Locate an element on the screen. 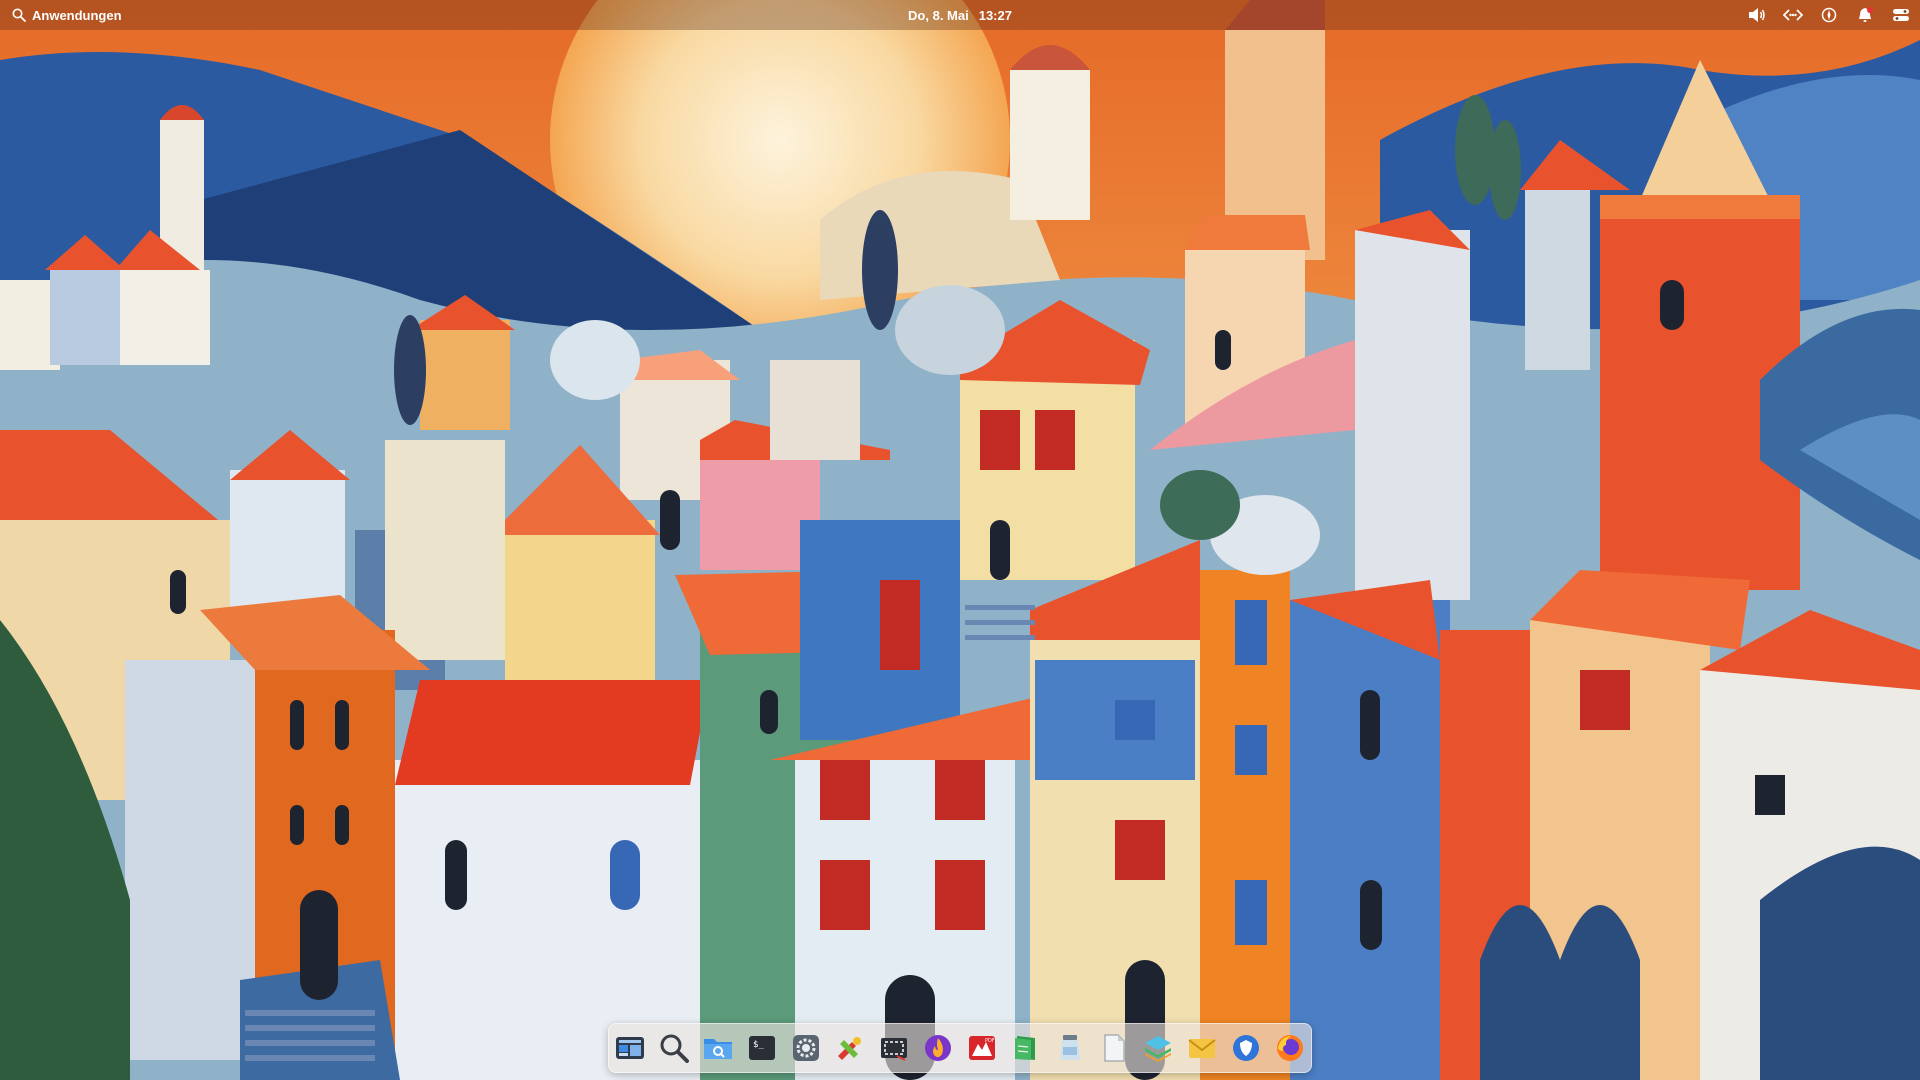 This screenshot has height=1080, width=1920. spreadsheet-icon is located at coordinates (1025, 1048).